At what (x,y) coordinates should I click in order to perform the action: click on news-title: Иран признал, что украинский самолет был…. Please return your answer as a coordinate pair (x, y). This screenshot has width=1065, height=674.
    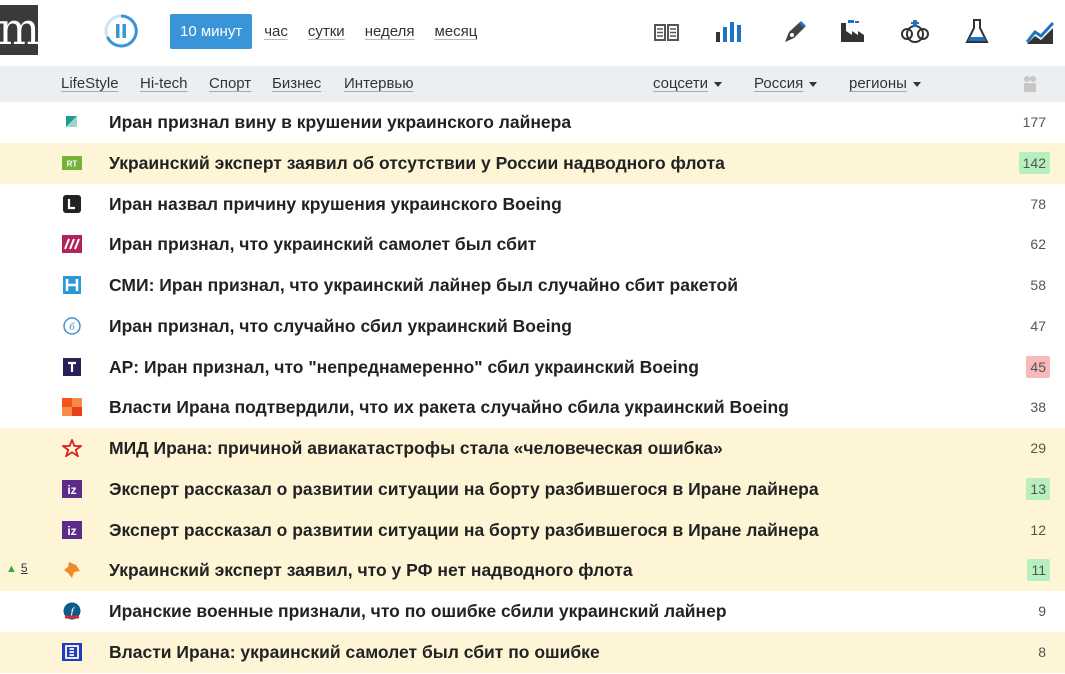
    Looking at the image, I should click on (322, 244).